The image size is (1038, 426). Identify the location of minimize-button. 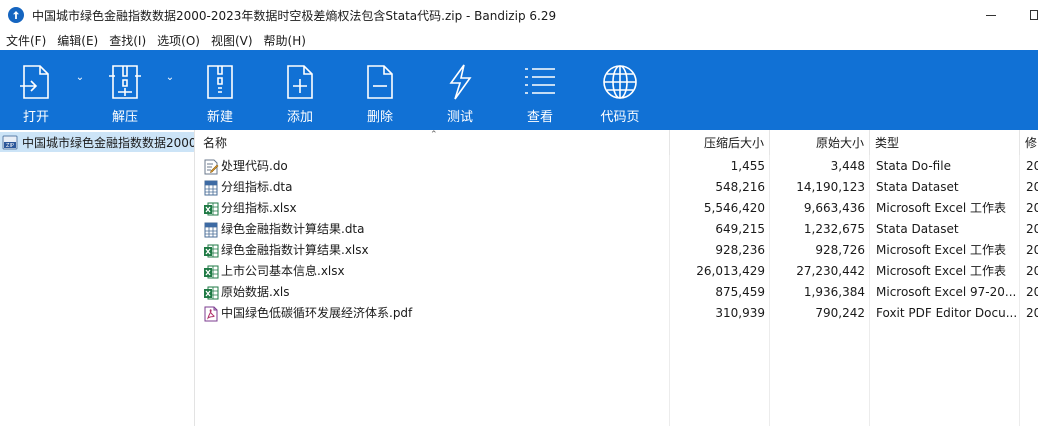
(991, 15).